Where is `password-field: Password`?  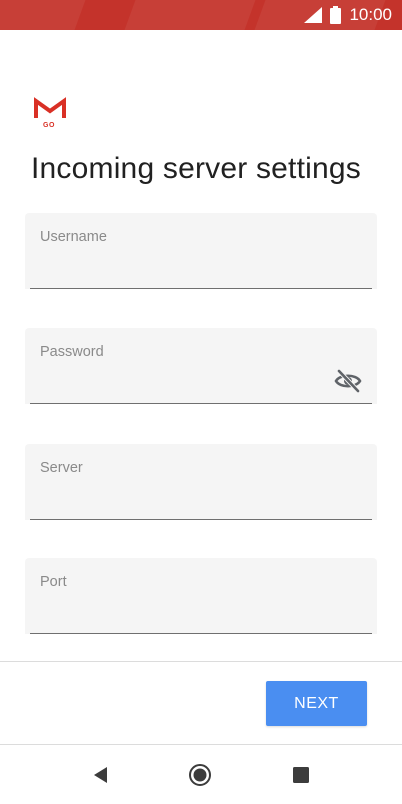
password-field: Password is located at coordinates (201, 366).